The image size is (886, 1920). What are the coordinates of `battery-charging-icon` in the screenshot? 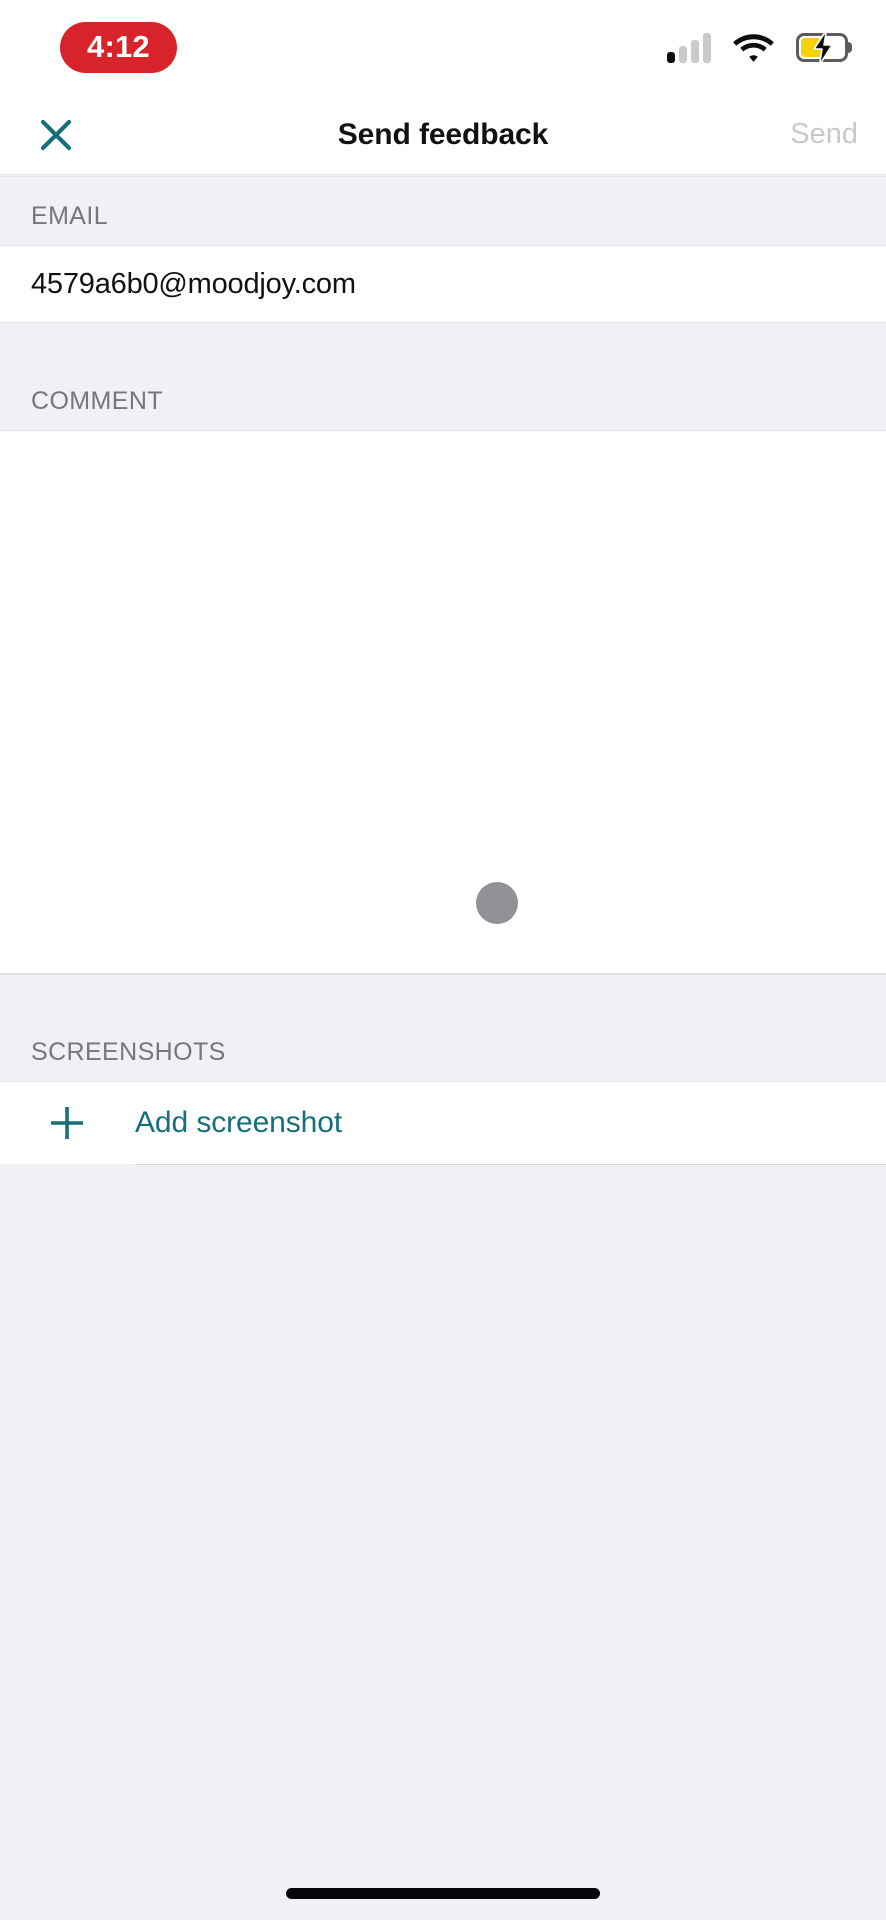 It's located at (824, 47).